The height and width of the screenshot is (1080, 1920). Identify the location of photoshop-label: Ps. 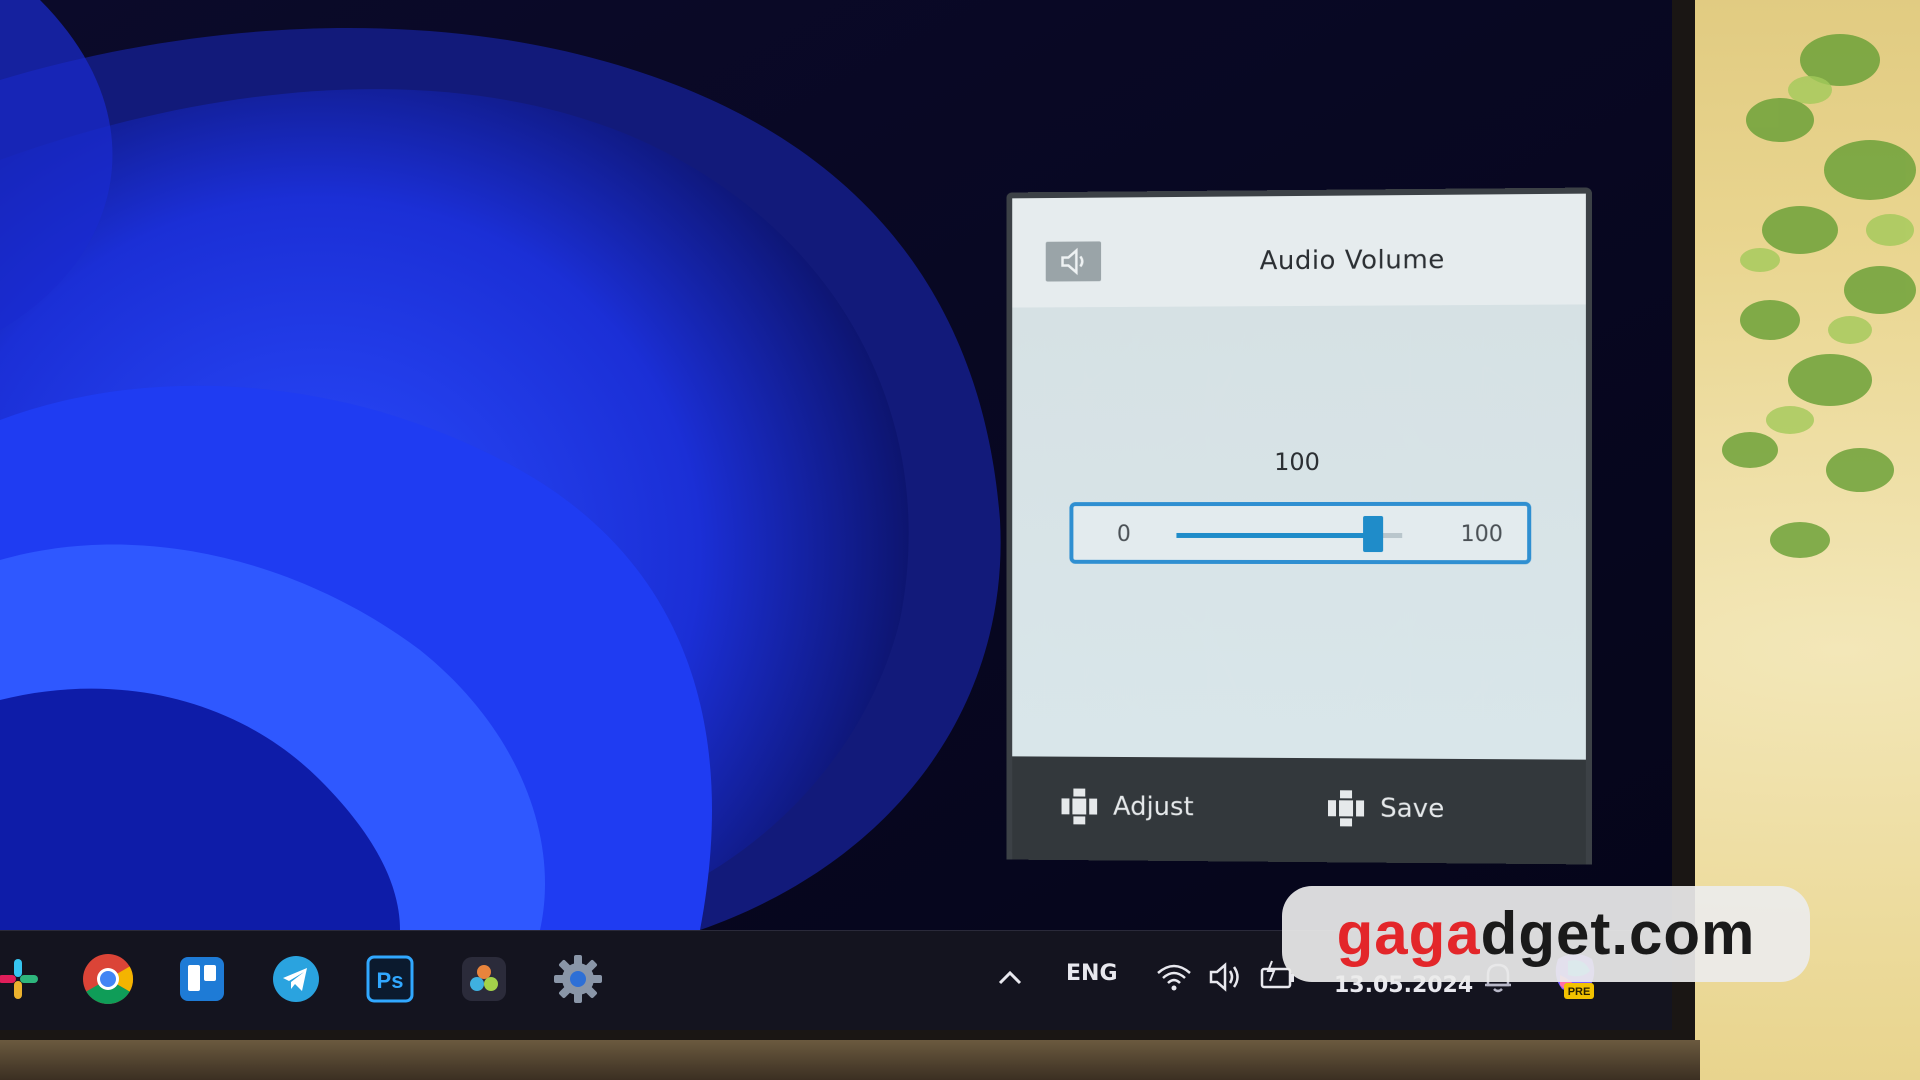
(390, 980).